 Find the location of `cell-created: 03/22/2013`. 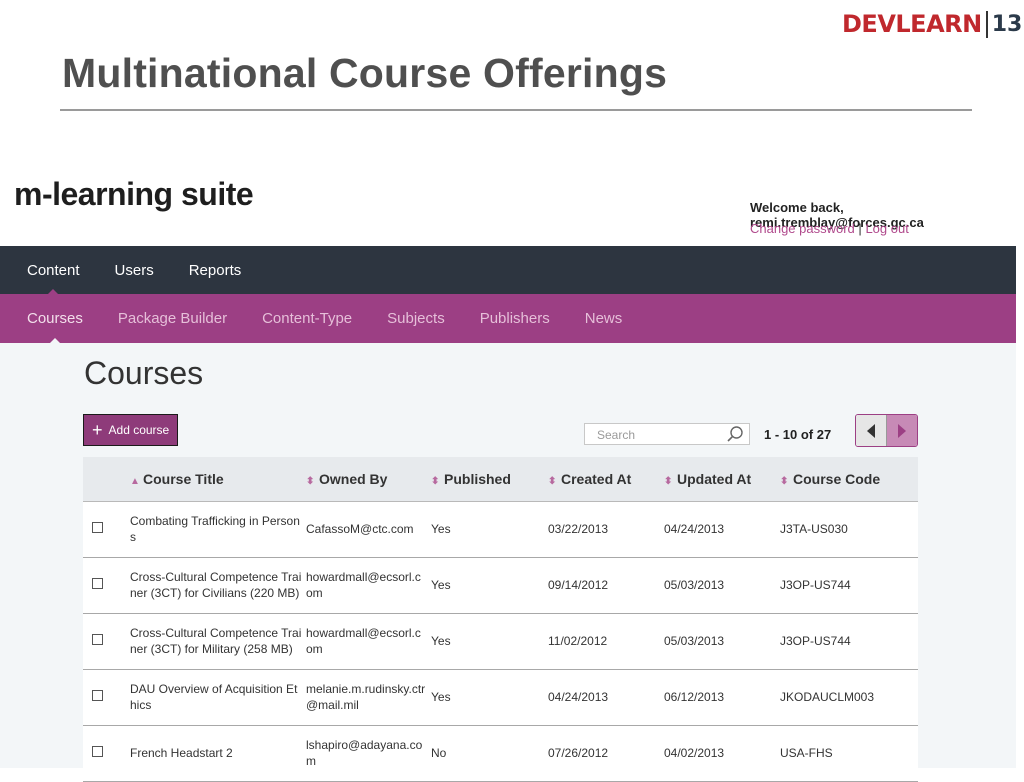

cell-created: 03/22/2013 is located at coordinates (578, 529).